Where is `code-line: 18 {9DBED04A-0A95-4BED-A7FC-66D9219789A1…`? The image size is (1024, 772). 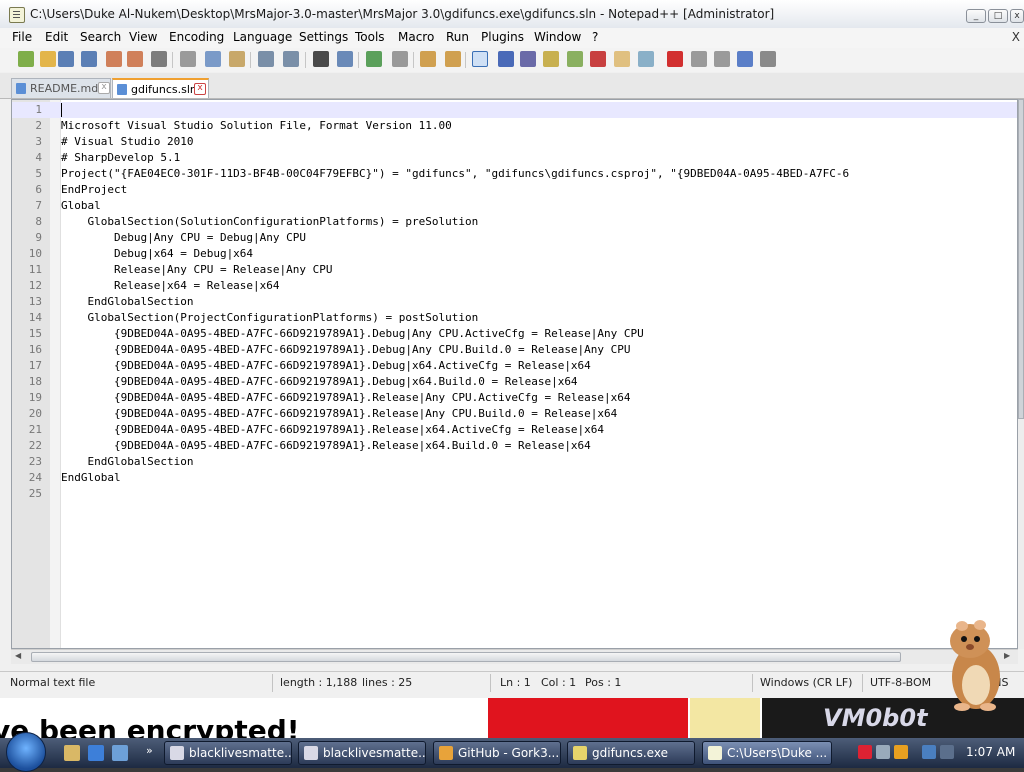
code-line: 18 {9DBED04A-0A95-4BED-A7FC-66D9219789A1… is located at coordinates (514, 382).